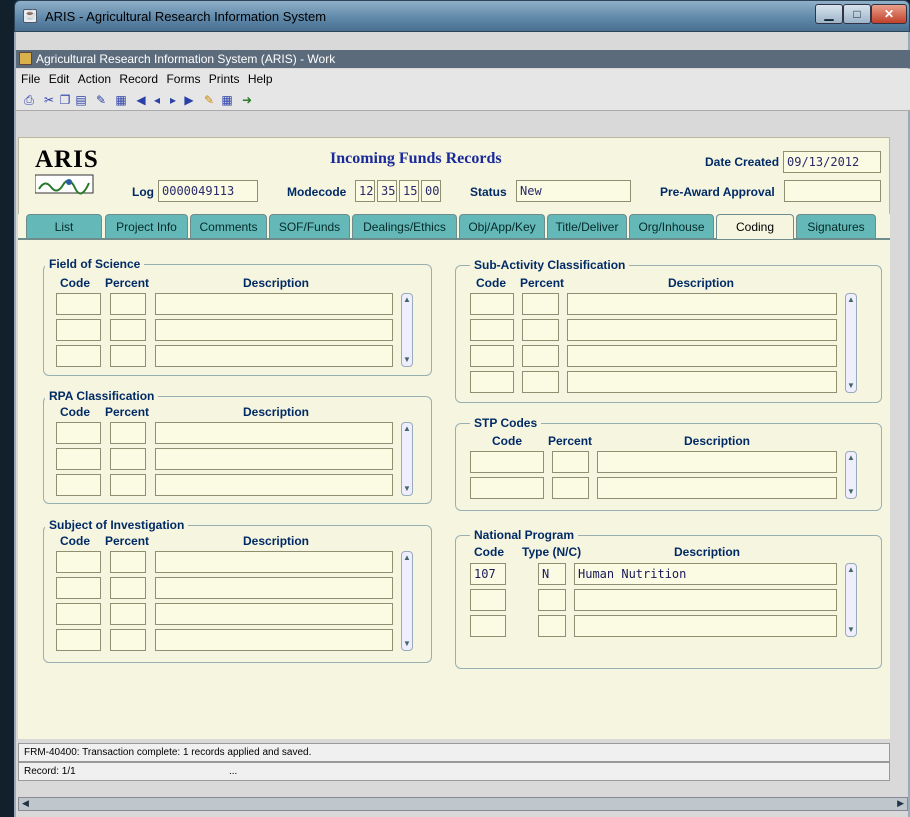 The height and width of the screenshot is (817, 910). I want to click on minimize-button: ▁, so click(829, 14).